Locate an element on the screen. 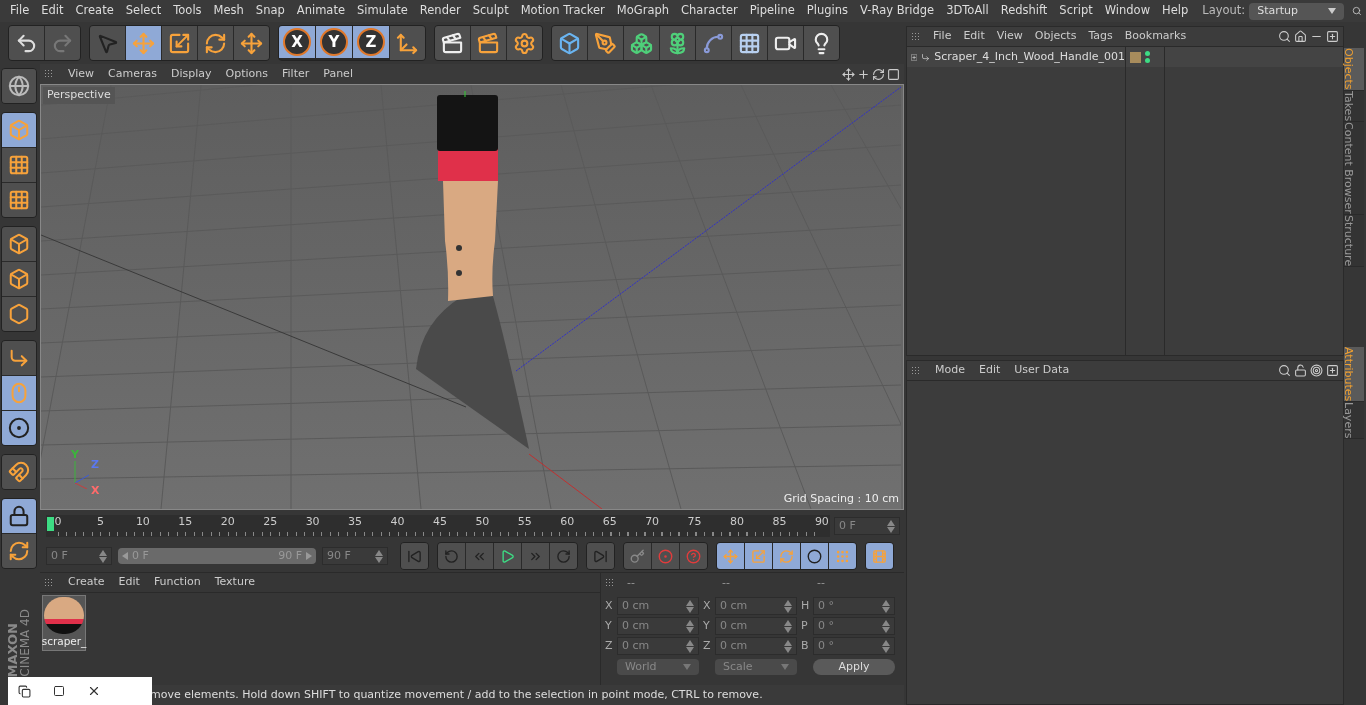 The height and width of the screenshot is (705, 1366). menu-item: Simulate is located at coordinates (382, 11).